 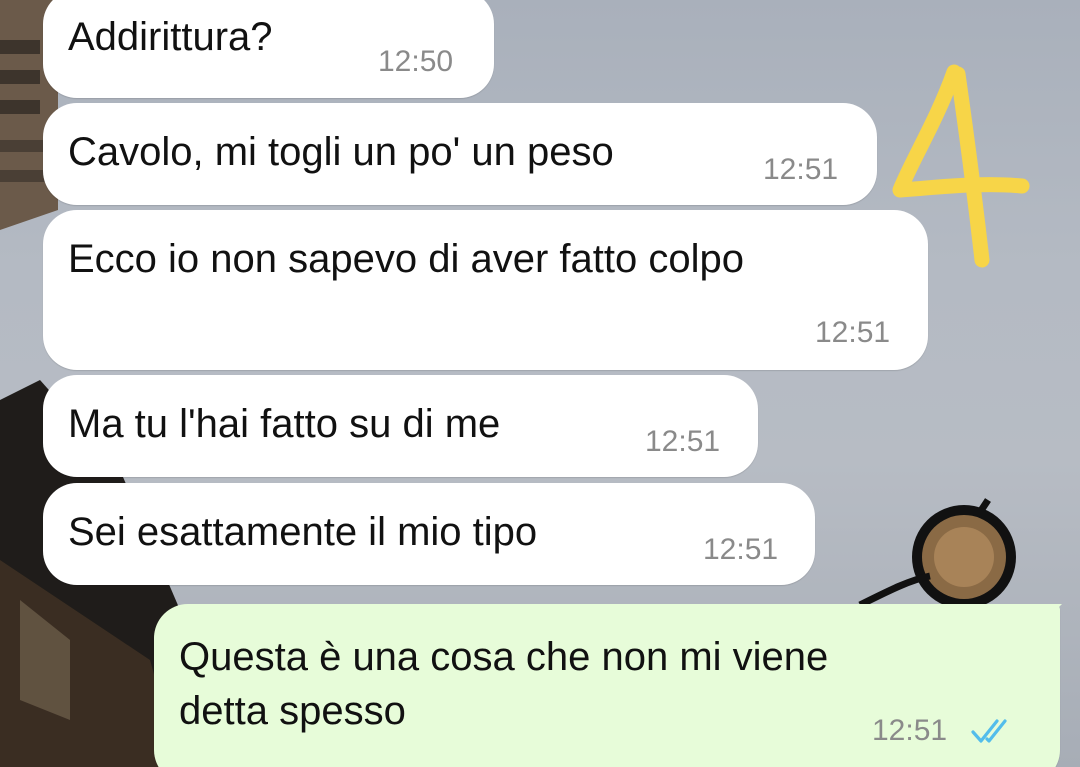 I want to click on incoming-message-bubble: Addirittura? 12:50, so click(x=268, y=49).